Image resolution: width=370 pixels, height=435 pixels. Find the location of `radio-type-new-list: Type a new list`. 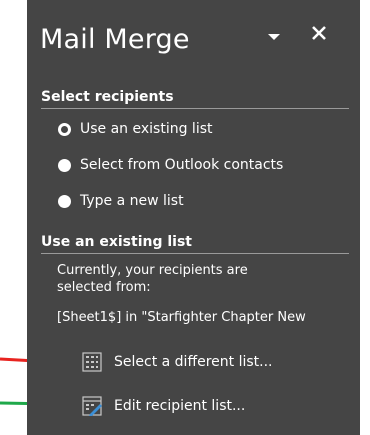

radio-type-new-list: Type a new list is located at coordinates (121, 201).